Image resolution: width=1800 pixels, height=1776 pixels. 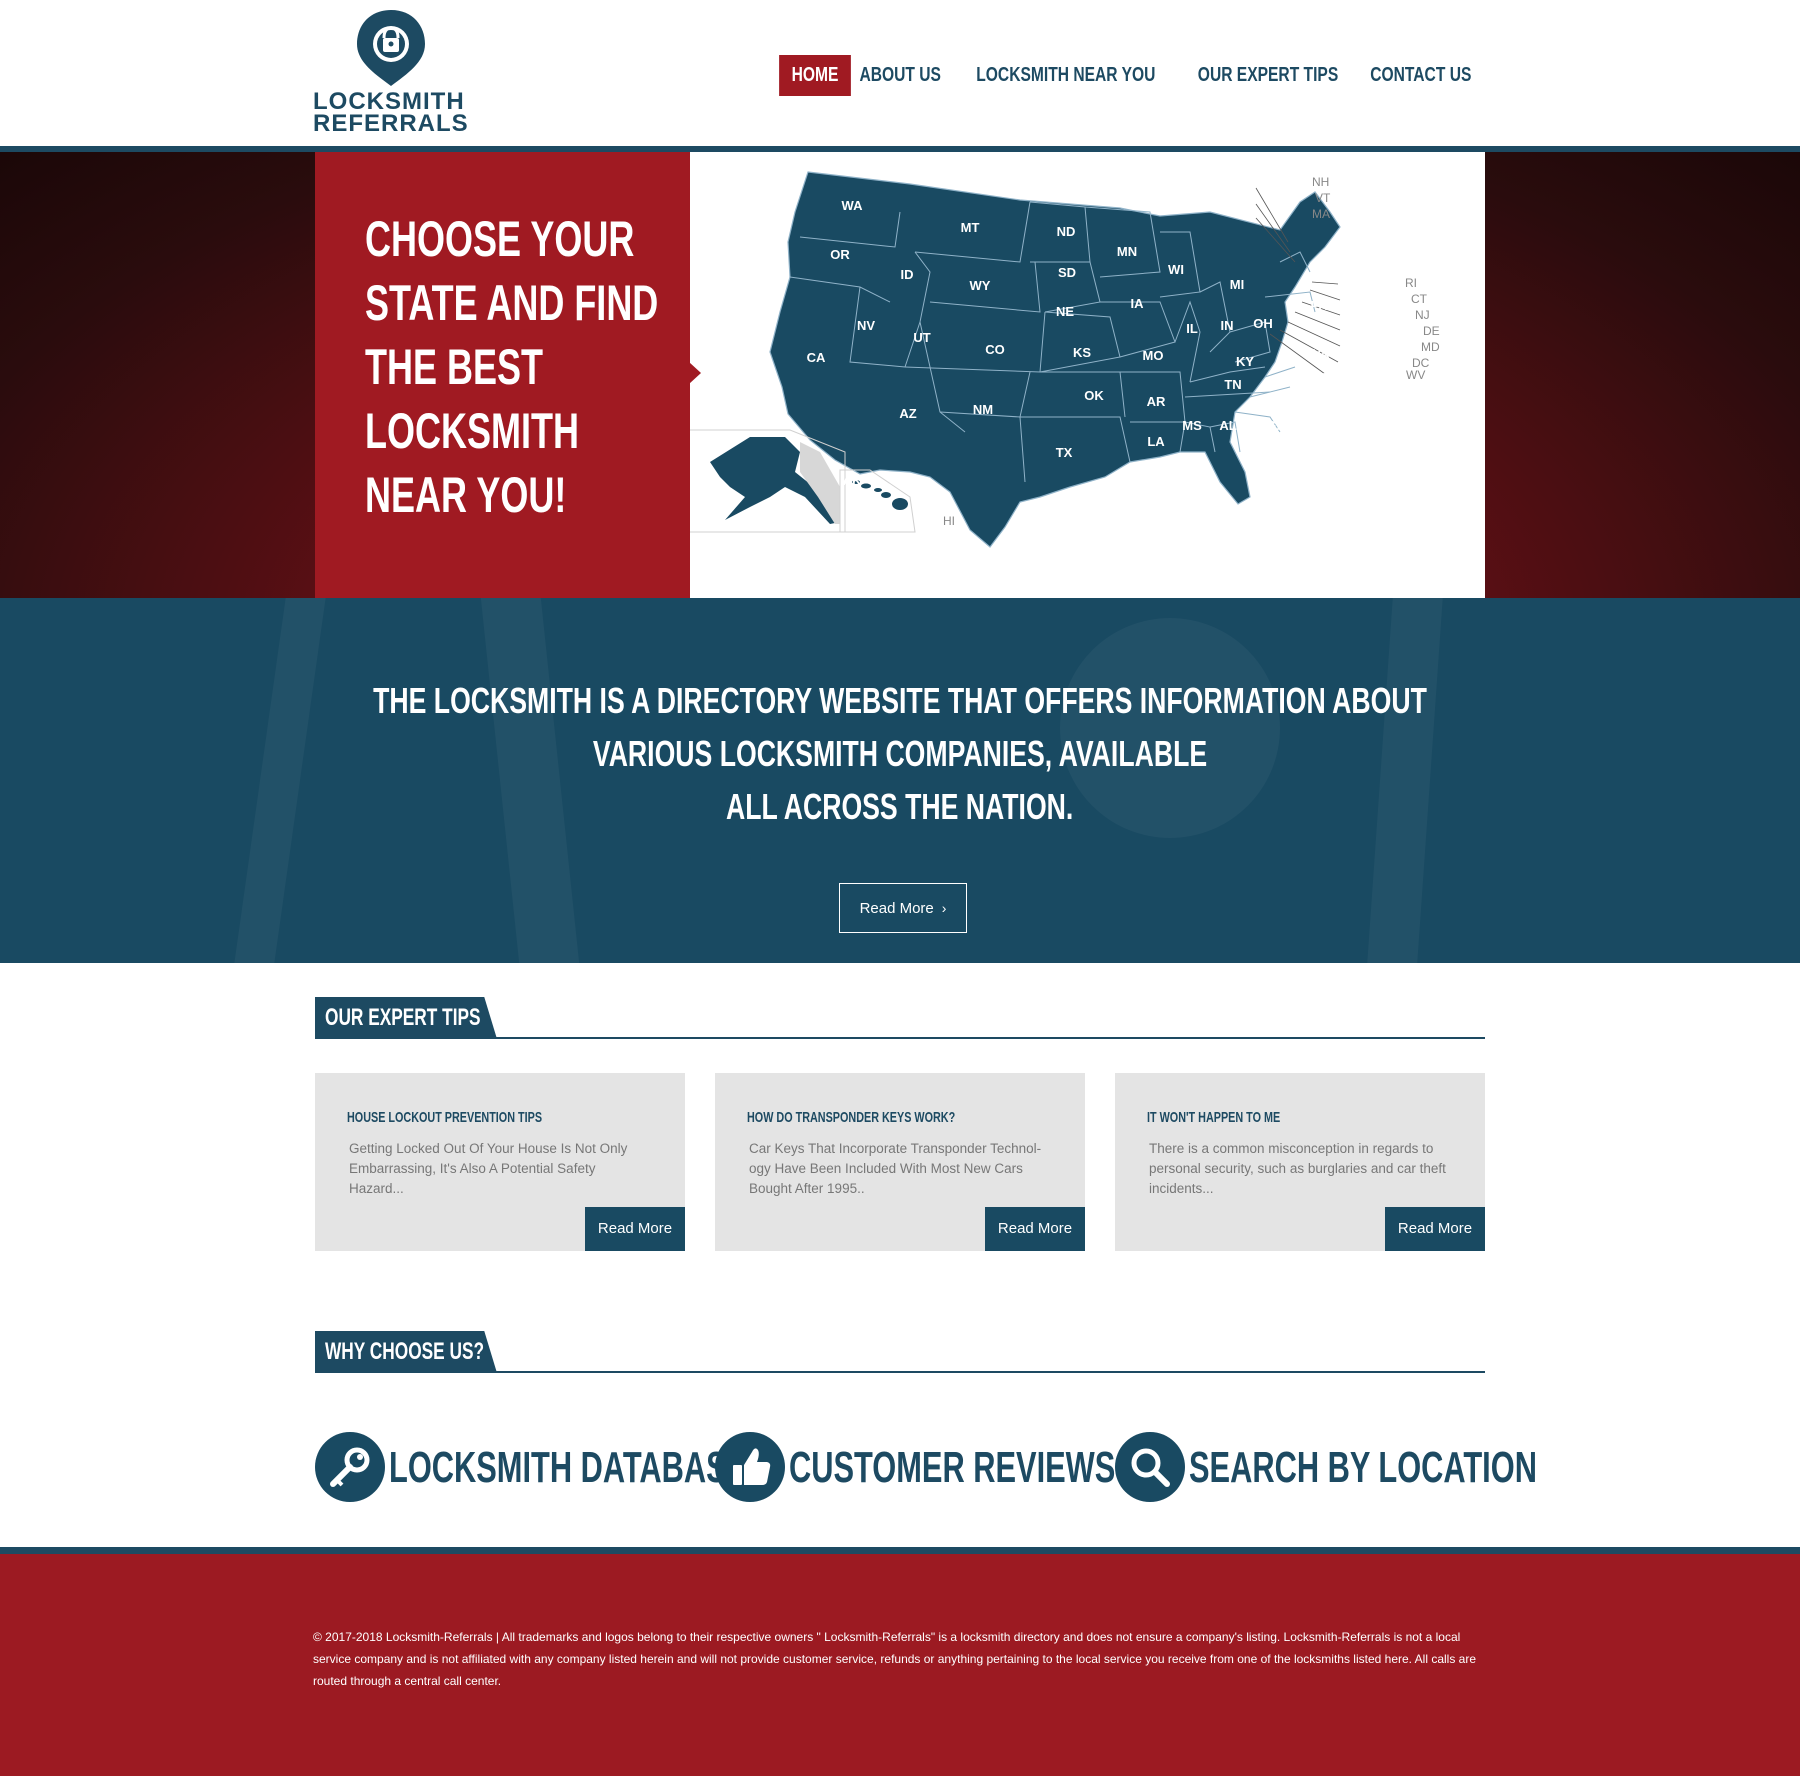 What do you see at coordinates (1232, 384) in the screenshot?
I see `state-label-tn: TN` at bounding box center [1232, 384].